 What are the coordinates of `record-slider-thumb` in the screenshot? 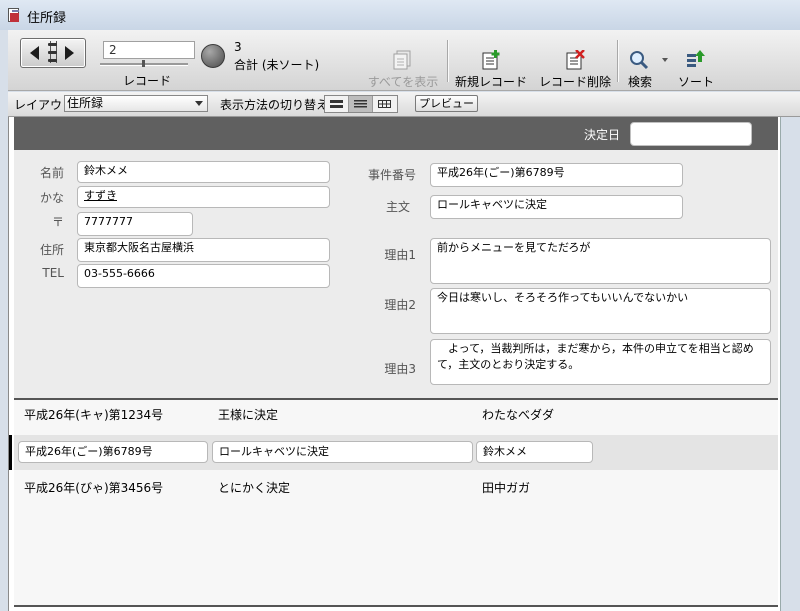 It's located at (143, 63).